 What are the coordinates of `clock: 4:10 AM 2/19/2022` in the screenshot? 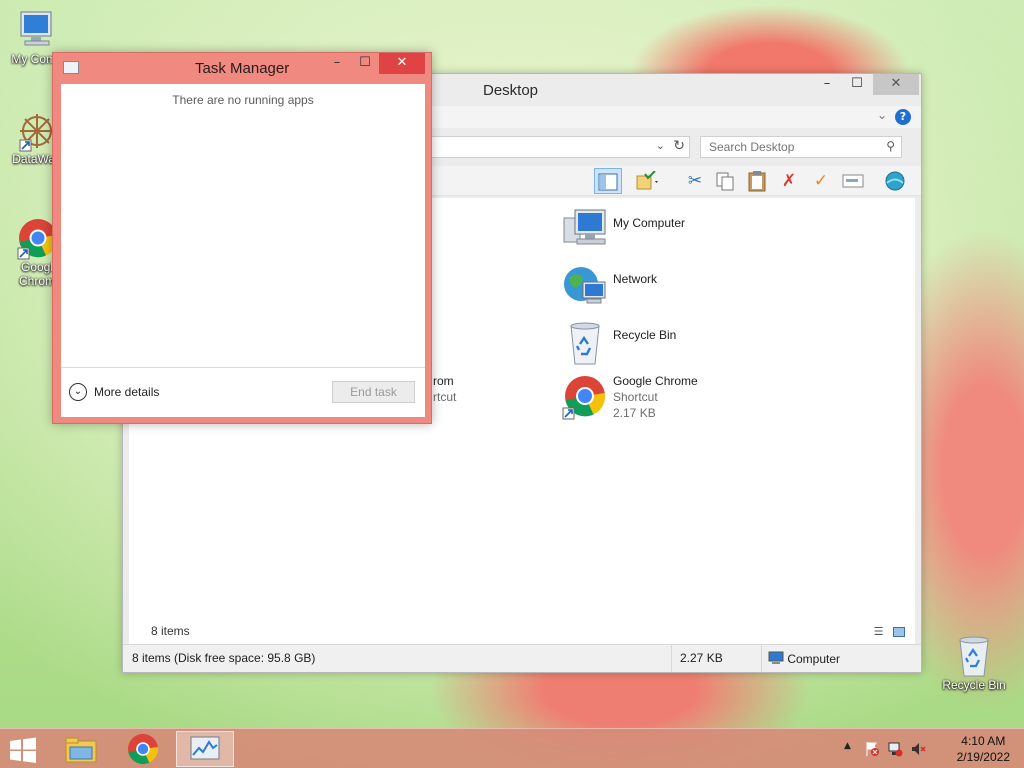 It's located at (983, 749).